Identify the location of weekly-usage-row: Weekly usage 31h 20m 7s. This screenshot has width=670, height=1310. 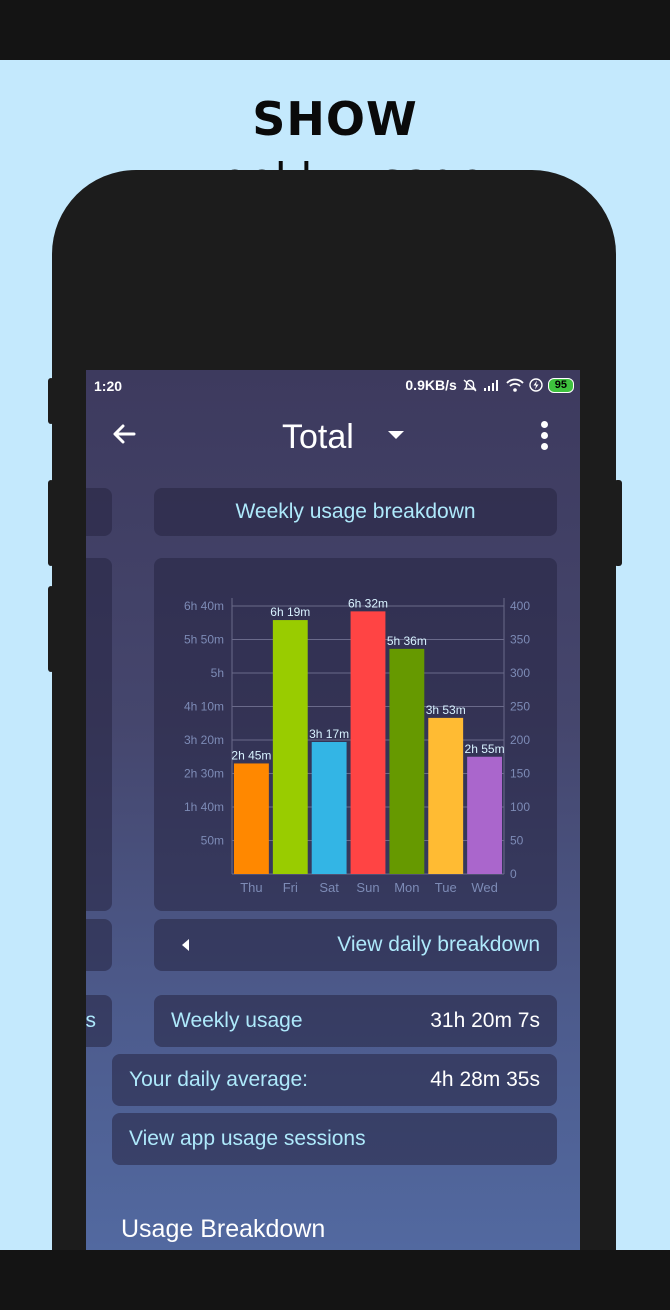
(355, 1021).